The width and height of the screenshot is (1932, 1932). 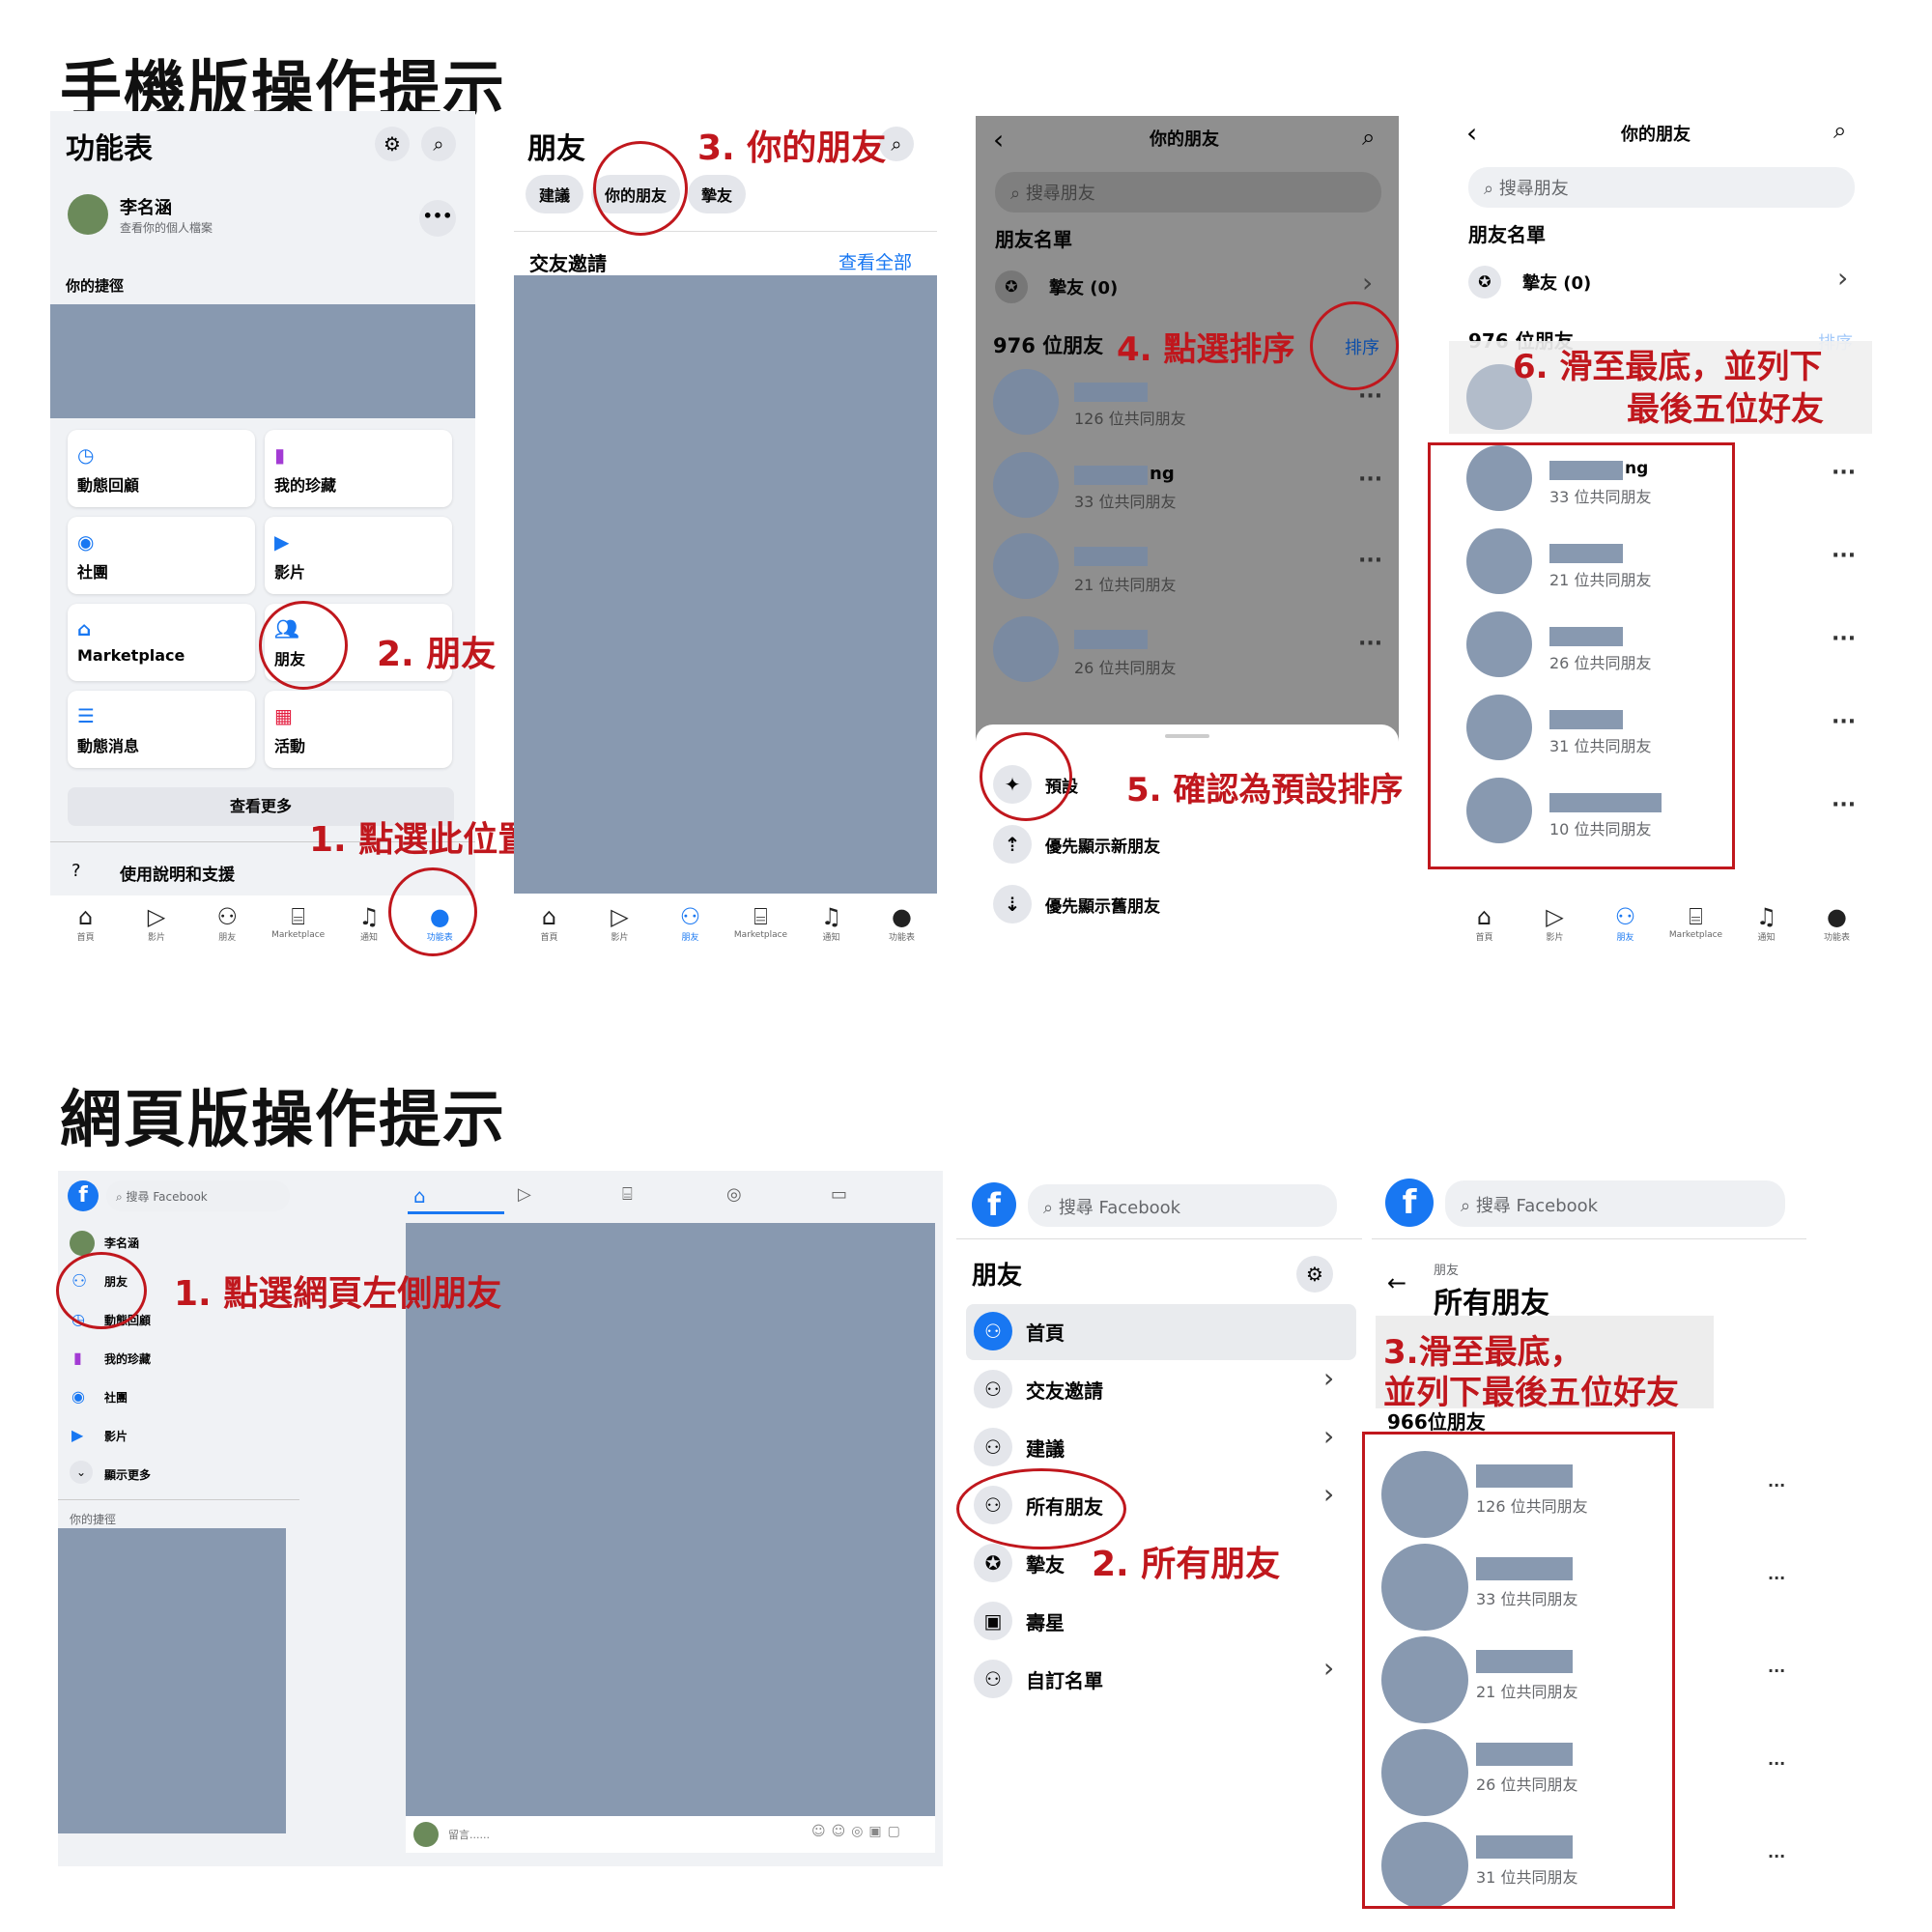 What do you see at coordinates (116, 1397) in the screenshot?
I see `left-item-groups: 社團` at bounding box center [116, 1397].